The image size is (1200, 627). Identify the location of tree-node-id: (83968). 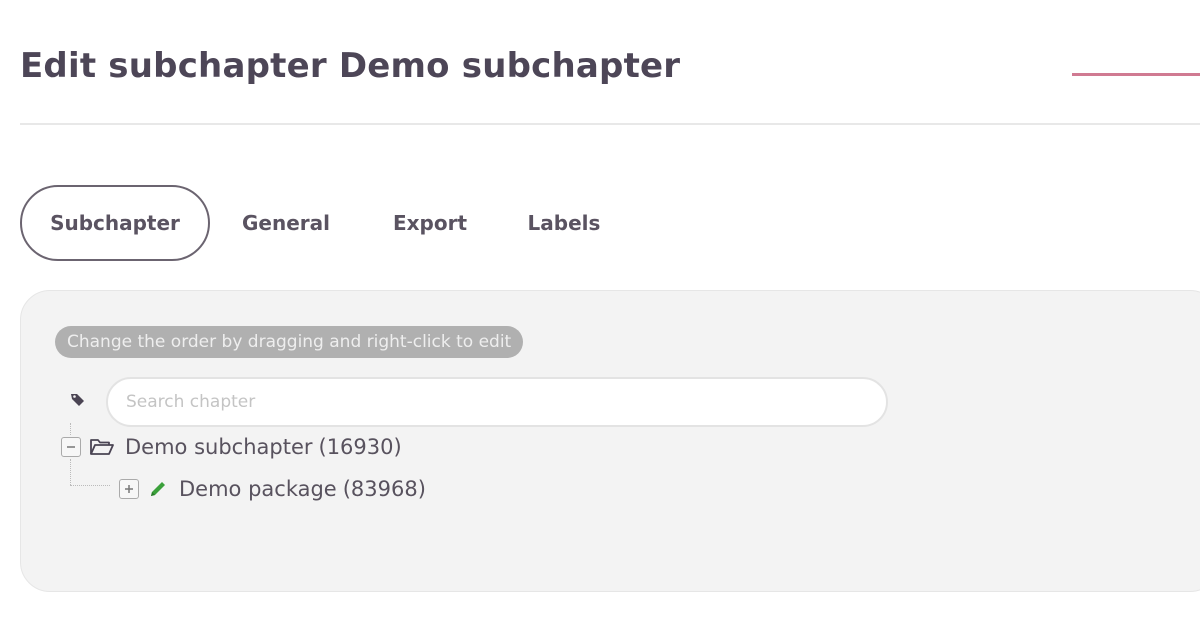
(384, 489).